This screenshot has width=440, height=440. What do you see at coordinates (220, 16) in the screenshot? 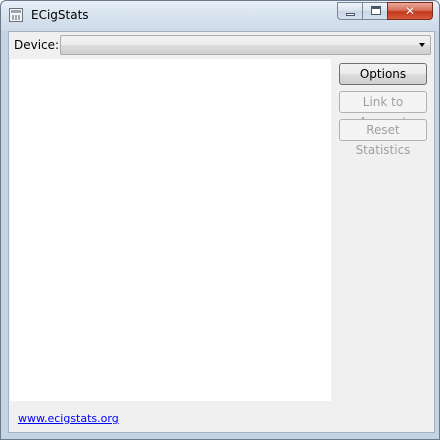
I see `title-bar: ECigStats ✕` at bounding box center [220, 16].